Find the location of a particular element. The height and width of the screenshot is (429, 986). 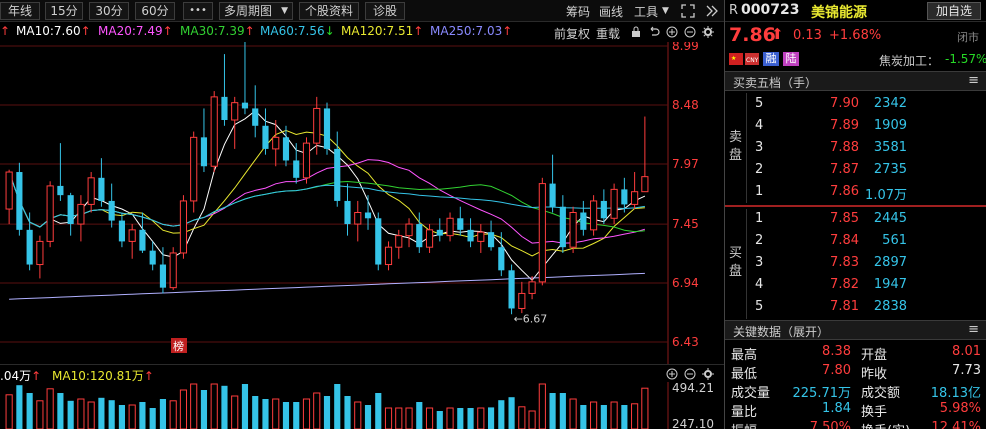

bid-row: 4 7.82 1947 is located at coordinates (855, 286).